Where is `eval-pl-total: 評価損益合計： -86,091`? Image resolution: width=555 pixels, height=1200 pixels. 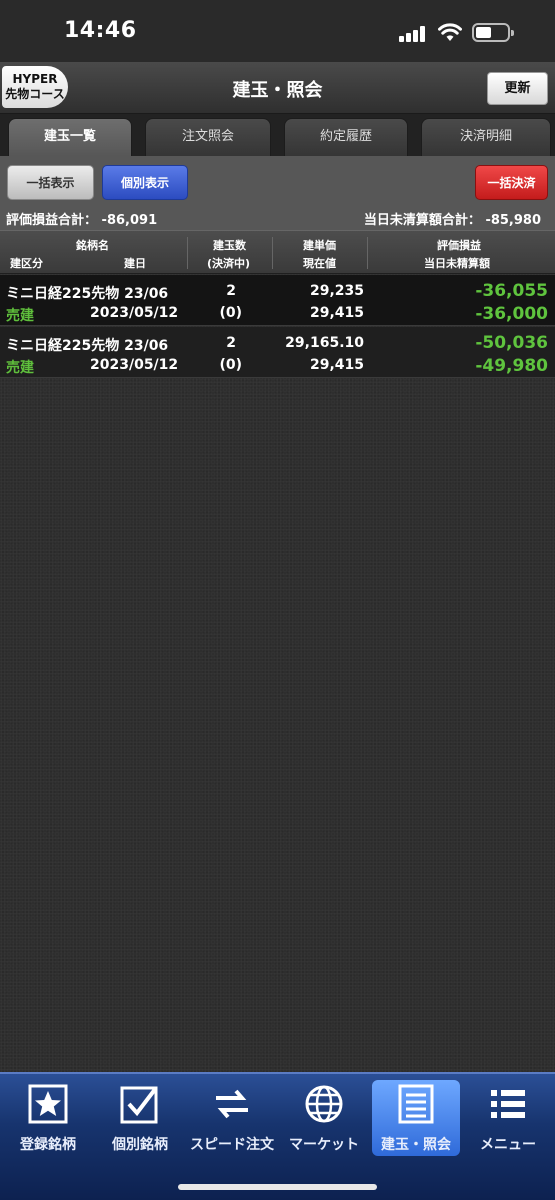
eval-pl-total: 評価損益合計： -86,091 is located at coordinates (81, 218).